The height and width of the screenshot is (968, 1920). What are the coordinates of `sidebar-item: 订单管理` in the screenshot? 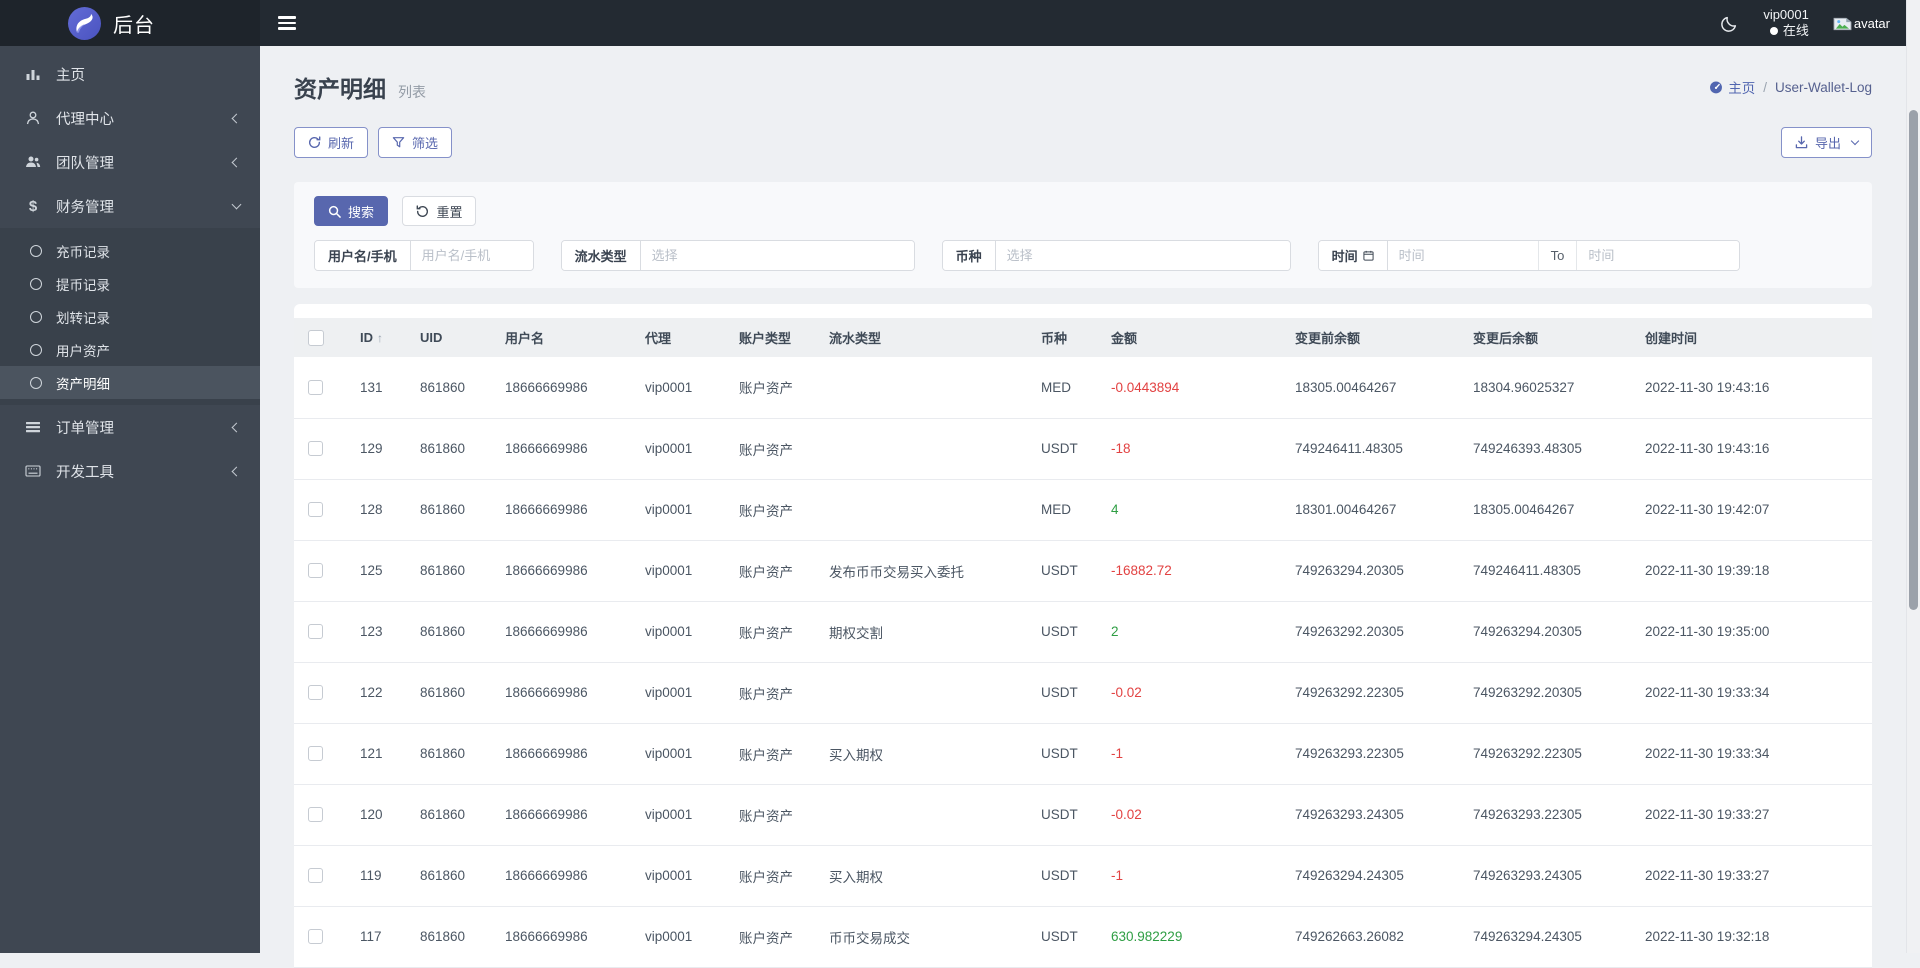 It's located at (130, 427).